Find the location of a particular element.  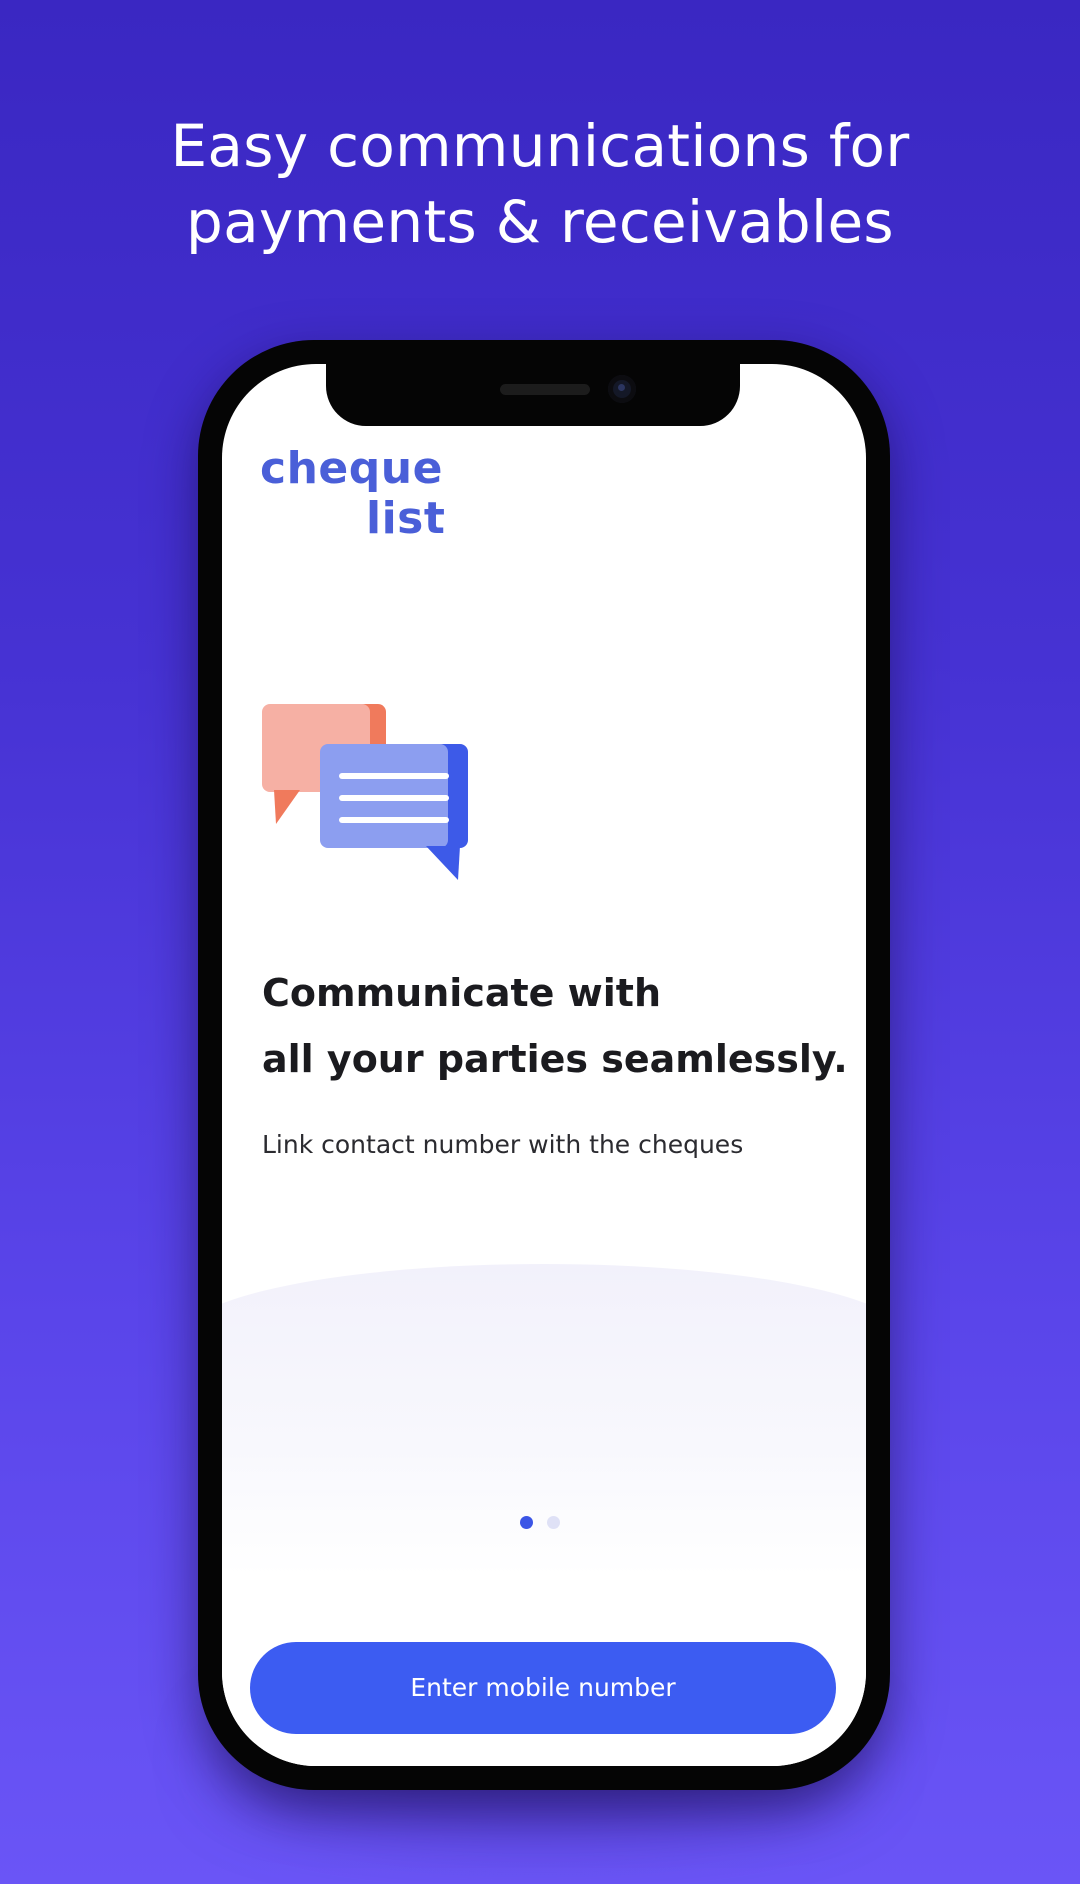

headline-line-1: Easy communications for is located at coordinates (540, 146).